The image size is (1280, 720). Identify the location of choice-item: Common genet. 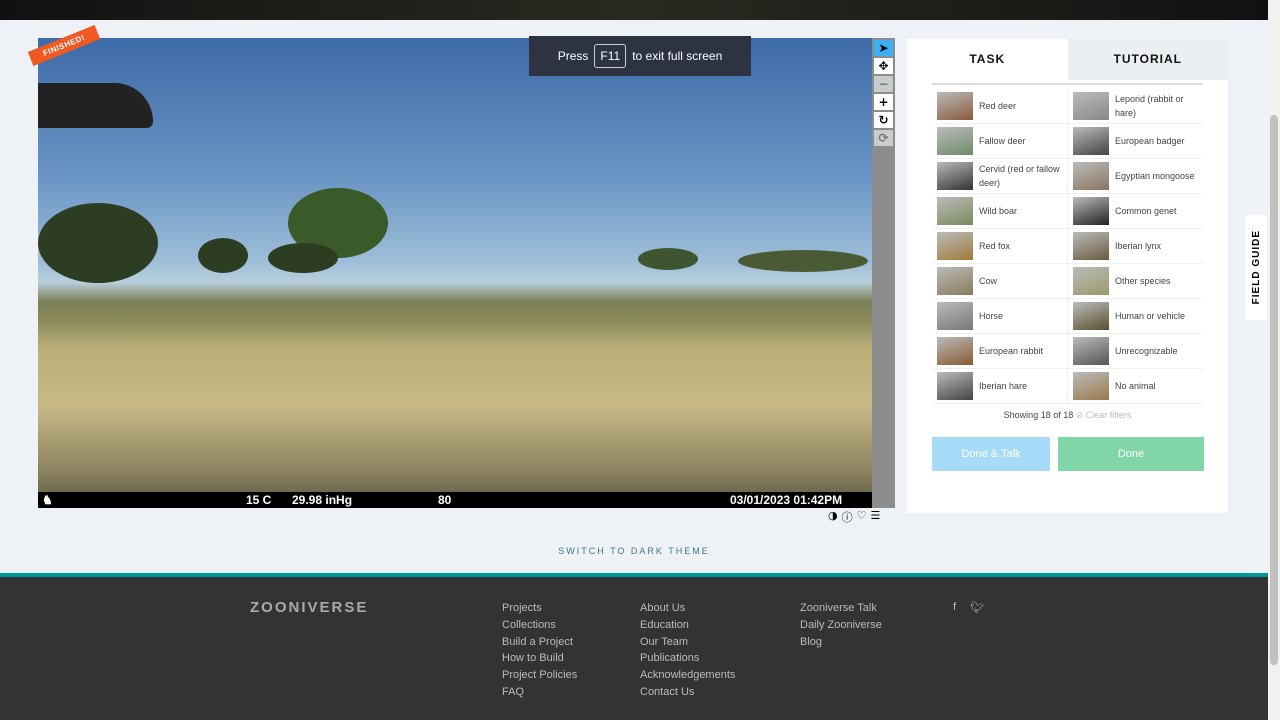
(1136, 211).